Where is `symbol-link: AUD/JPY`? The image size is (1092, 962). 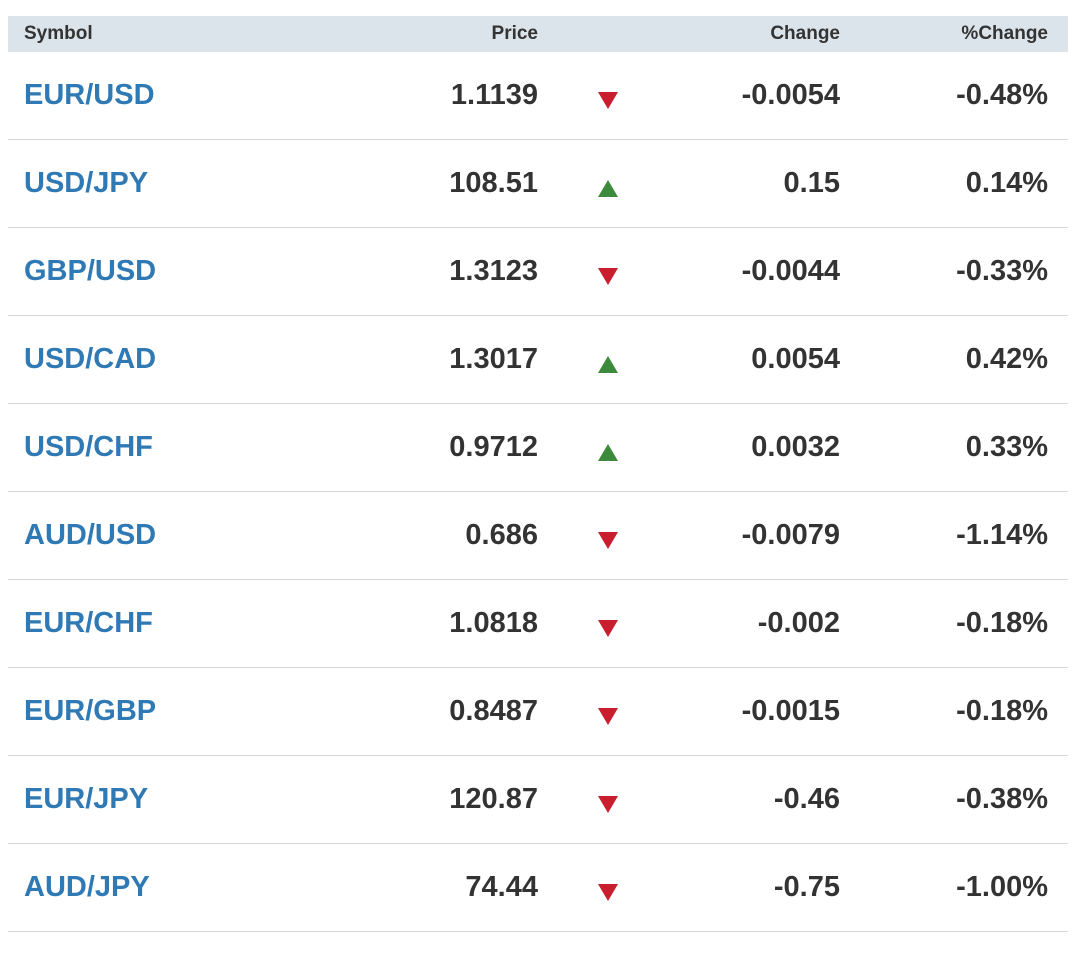 symbol-link: AUD/JPY is located at coordinates (178, 887).